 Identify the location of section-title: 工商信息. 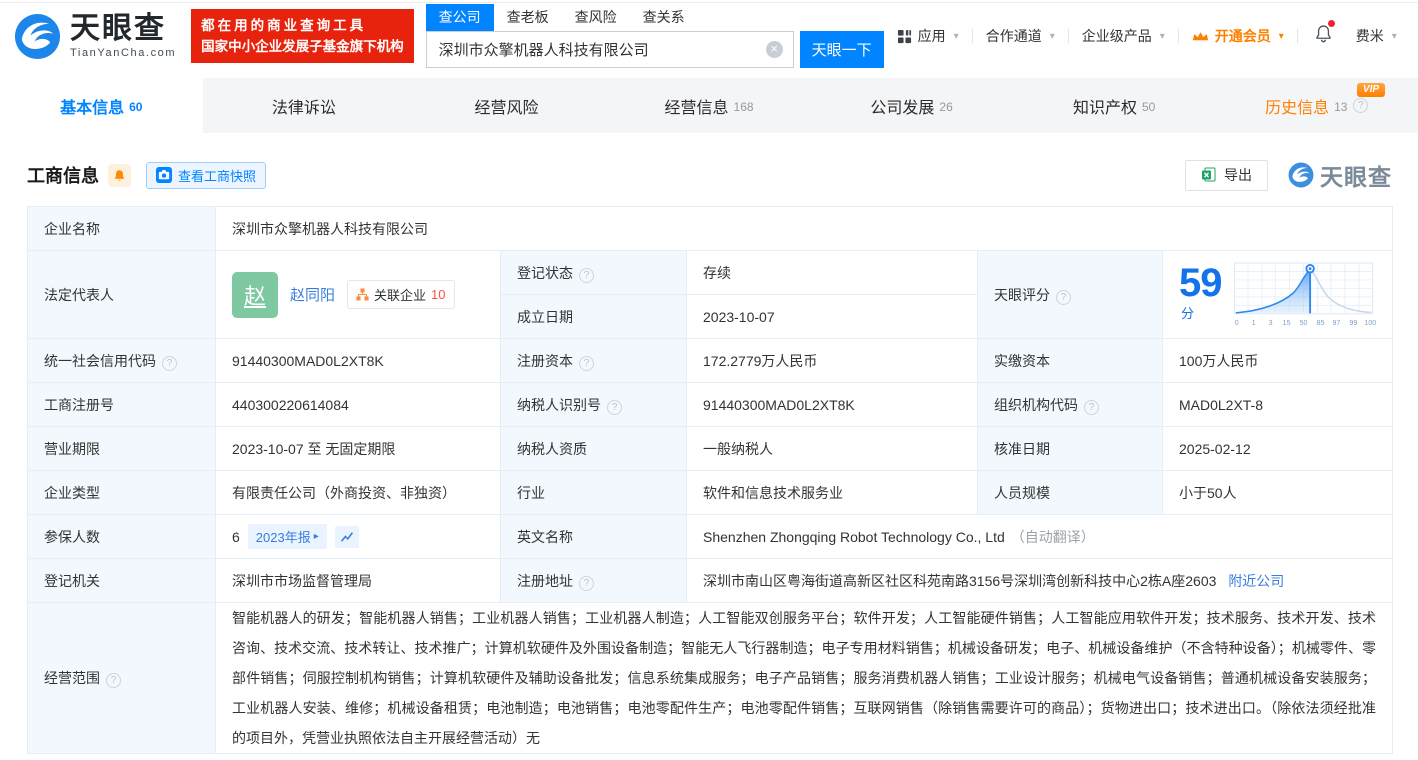
(63, 176).